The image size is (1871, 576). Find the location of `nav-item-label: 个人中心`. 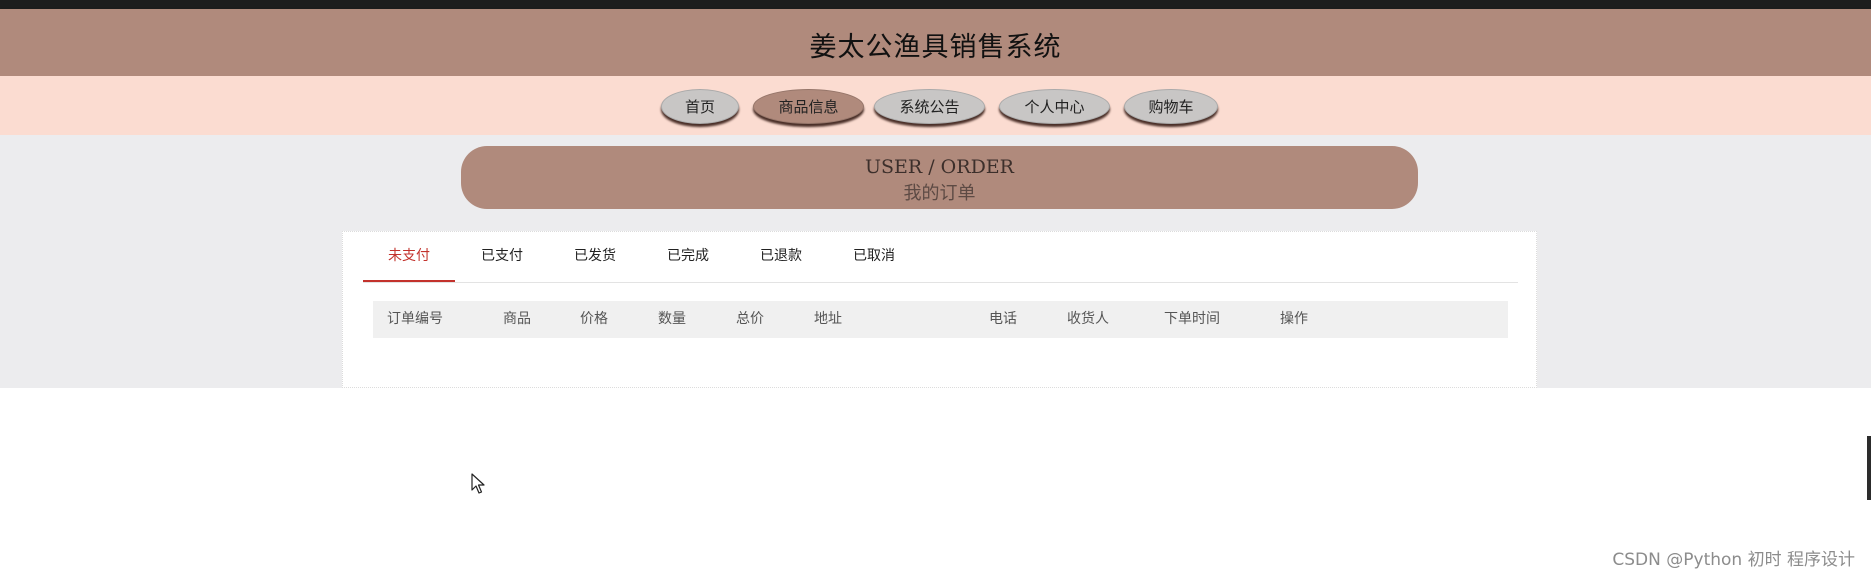

nav-item-label: 个人中心 is located at coordinates (1054, 107).